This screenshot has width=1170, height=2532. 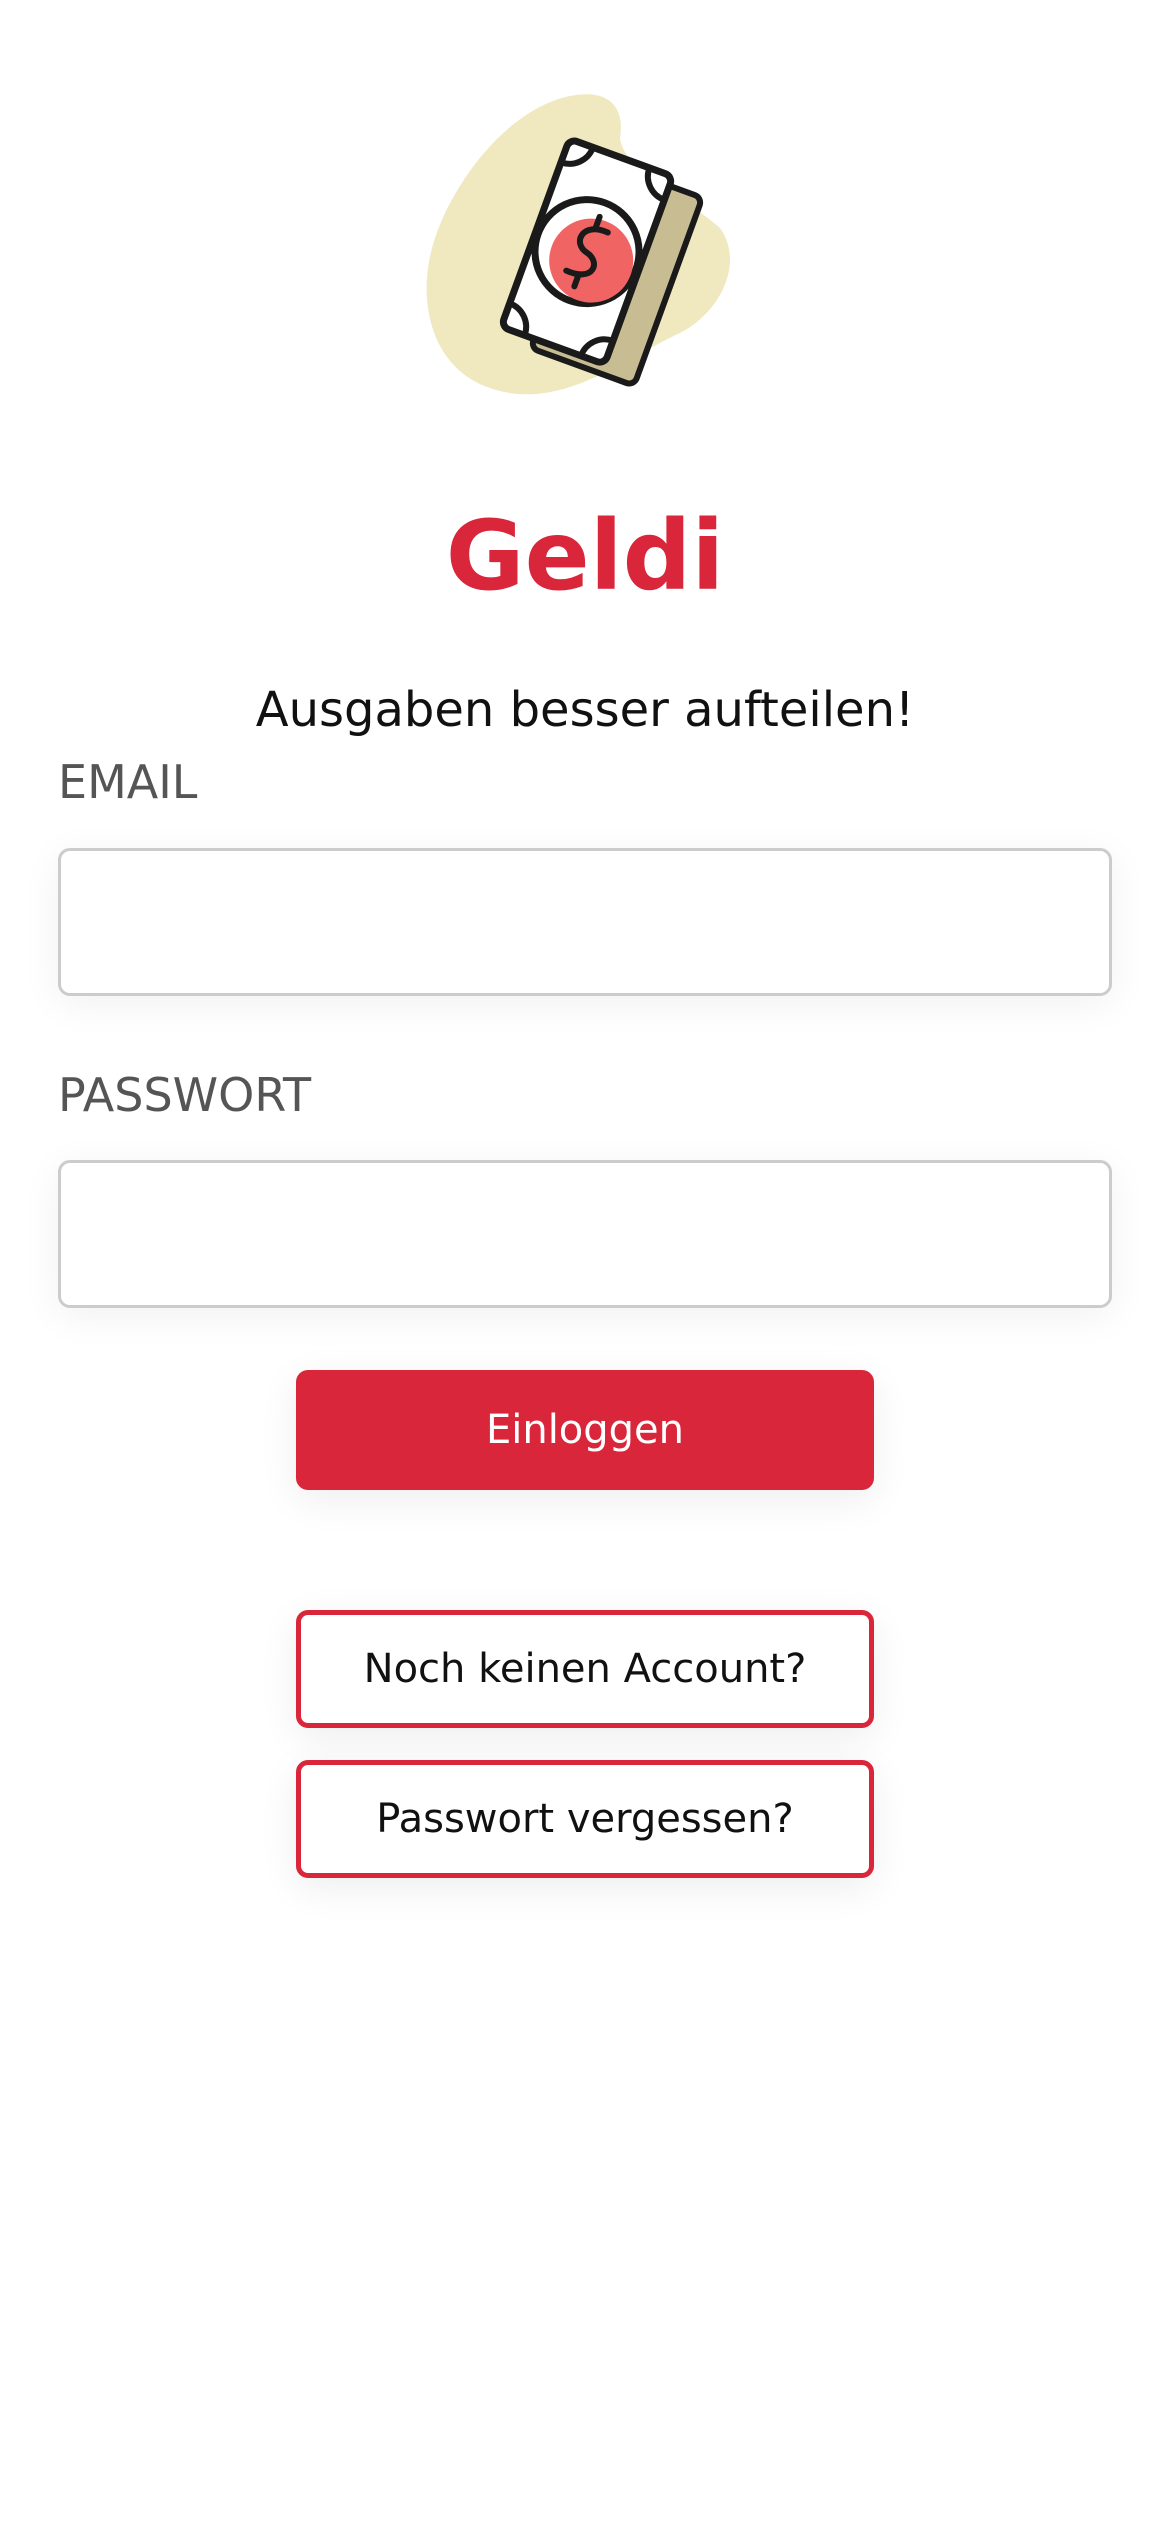 I want to click on app-logo, so click(x=585, y=248).